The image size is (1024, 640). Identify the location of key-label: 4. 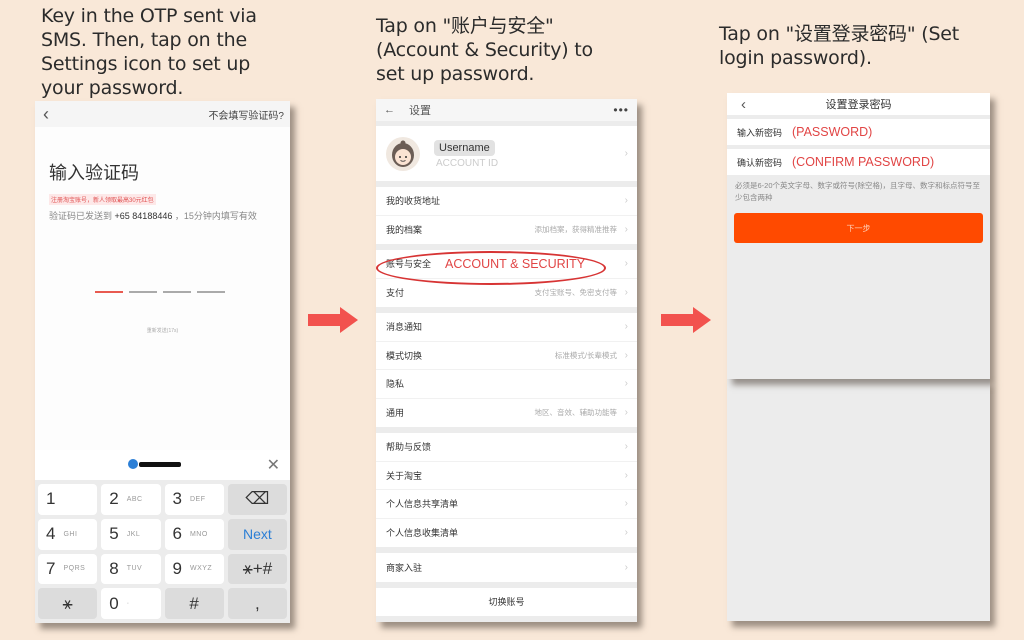
(51, 534).